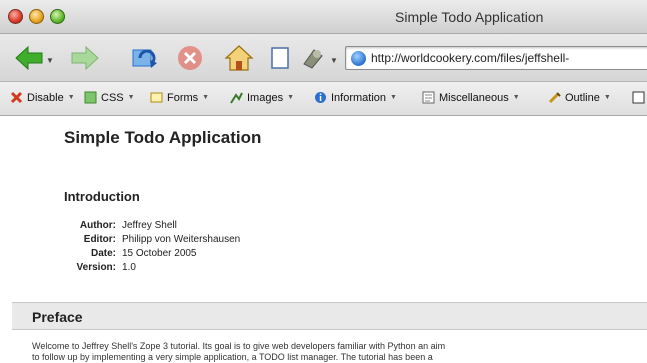 The width and height of the screenshot is (647, 363). Describe the element at coordinates (102, 196) in the screenshot. I see `introduction-heading: Introduction` at that location.